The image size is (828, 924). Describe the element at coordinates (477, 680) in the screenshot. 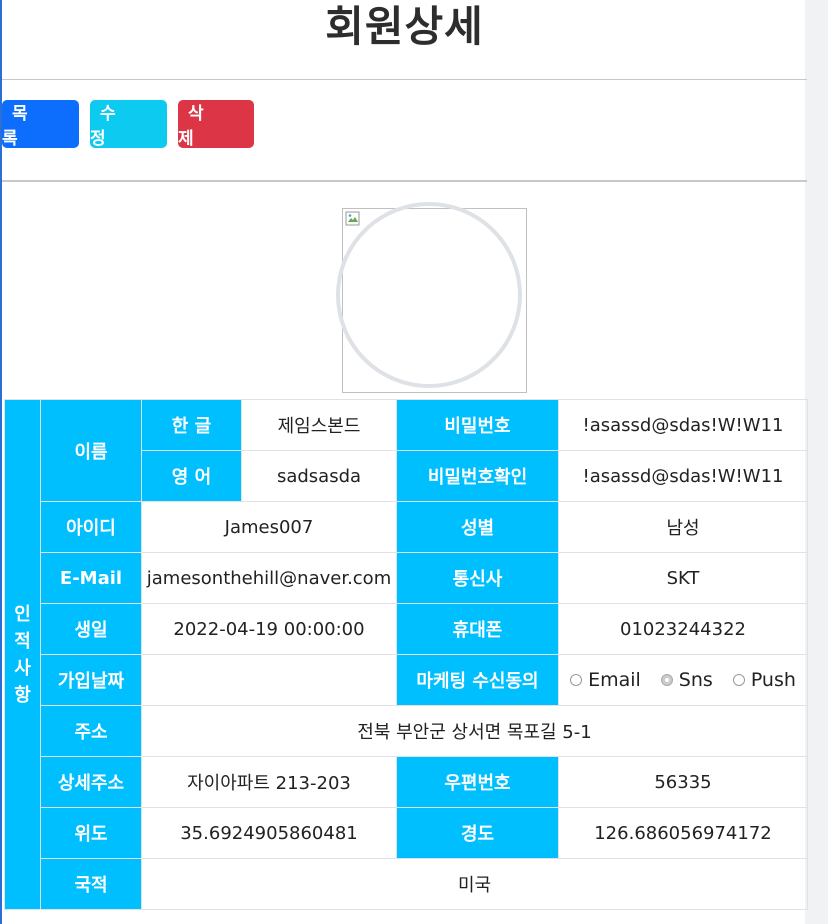

I see `marketing-header: 마케팅 수신동의` at that location.